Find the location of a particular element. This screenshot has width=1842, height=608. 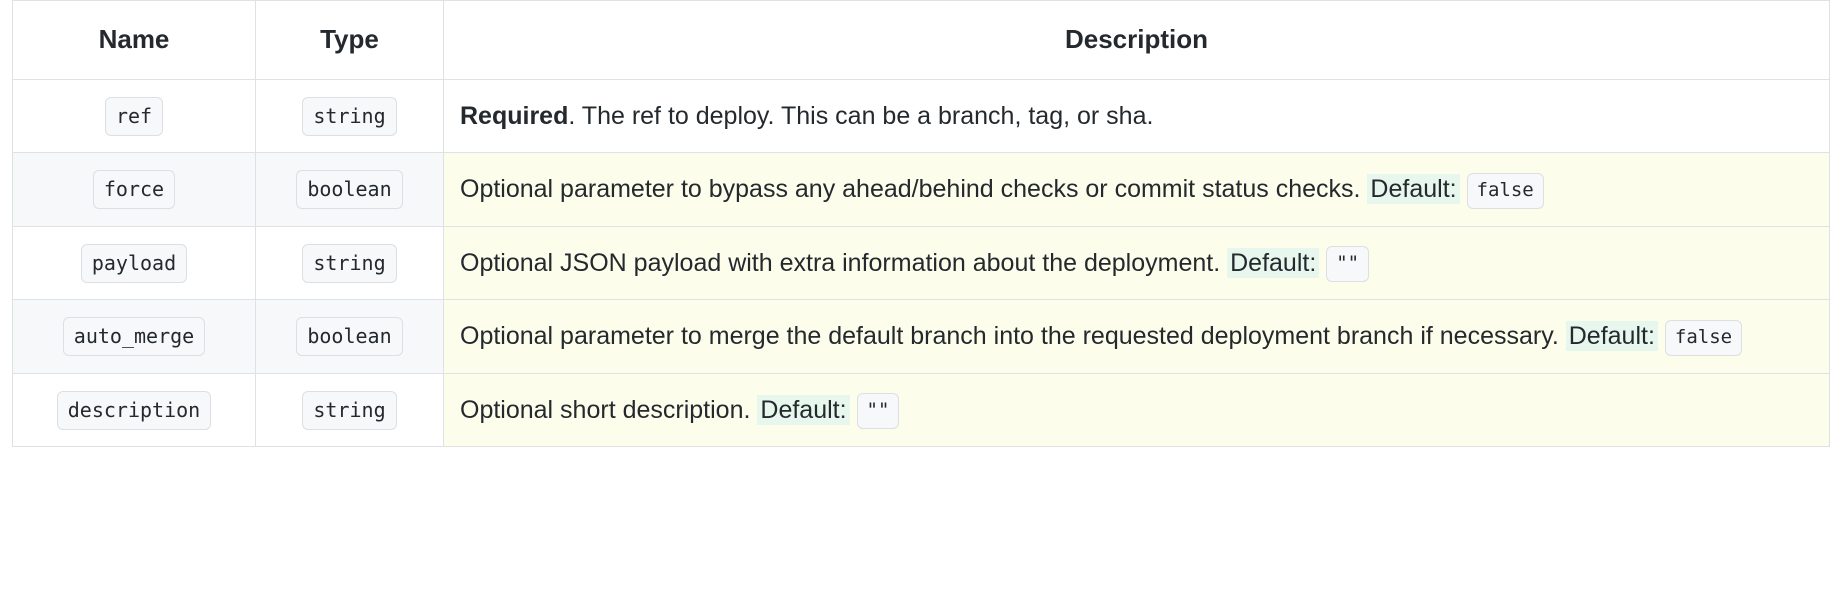

table-header: Name Type Description is located at coordinates (921, 40).